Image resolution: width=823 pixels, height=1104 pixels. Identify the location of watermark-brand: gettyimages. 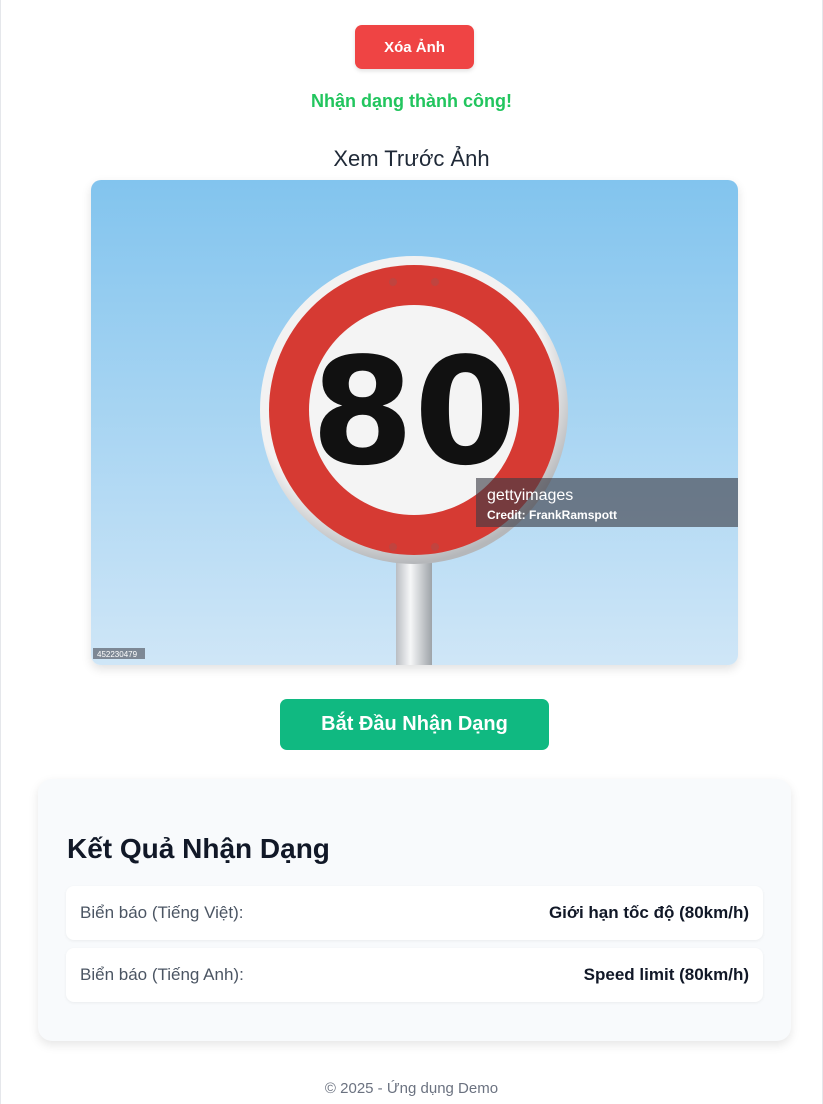
(530, 495).